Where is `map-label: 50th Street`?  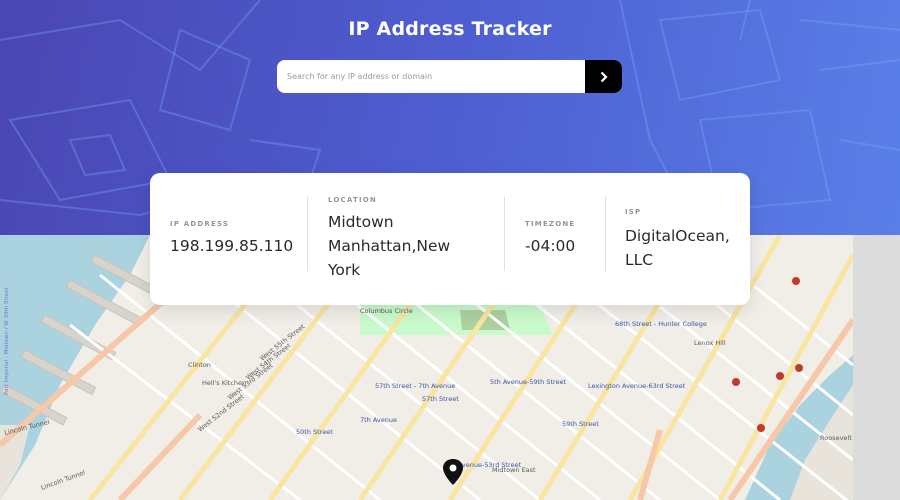
map-label: 50th Street is located at coordinates (314, 432).